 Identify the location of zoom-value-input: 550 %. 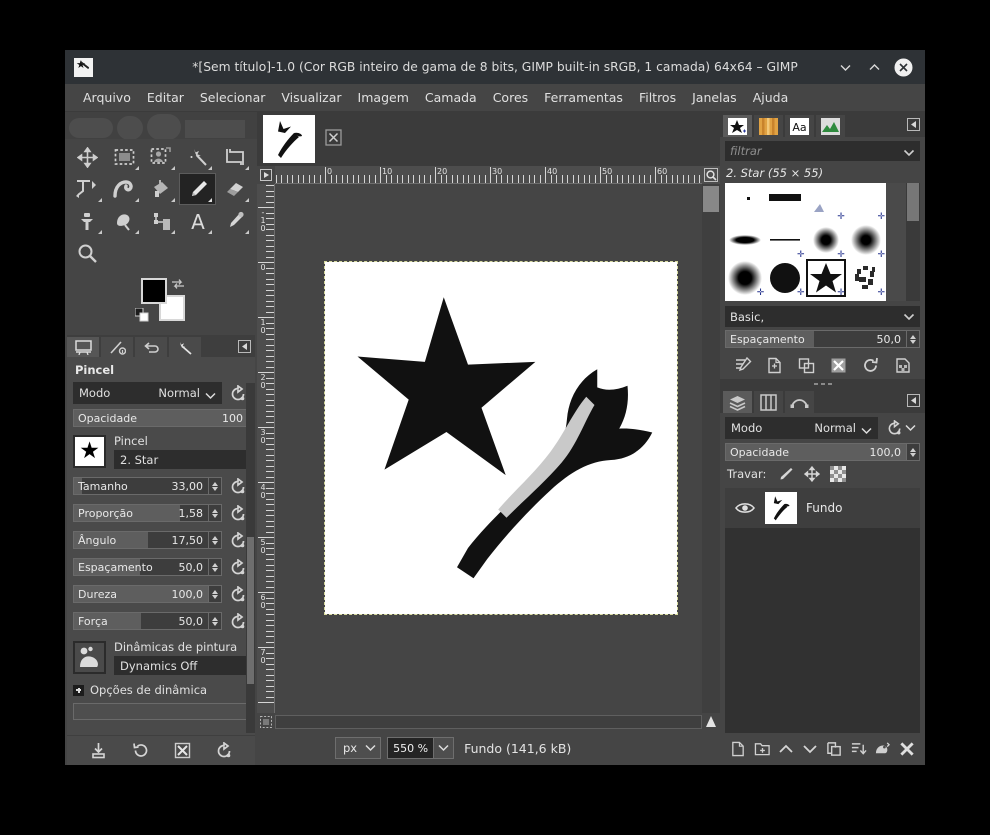
(411, 748).